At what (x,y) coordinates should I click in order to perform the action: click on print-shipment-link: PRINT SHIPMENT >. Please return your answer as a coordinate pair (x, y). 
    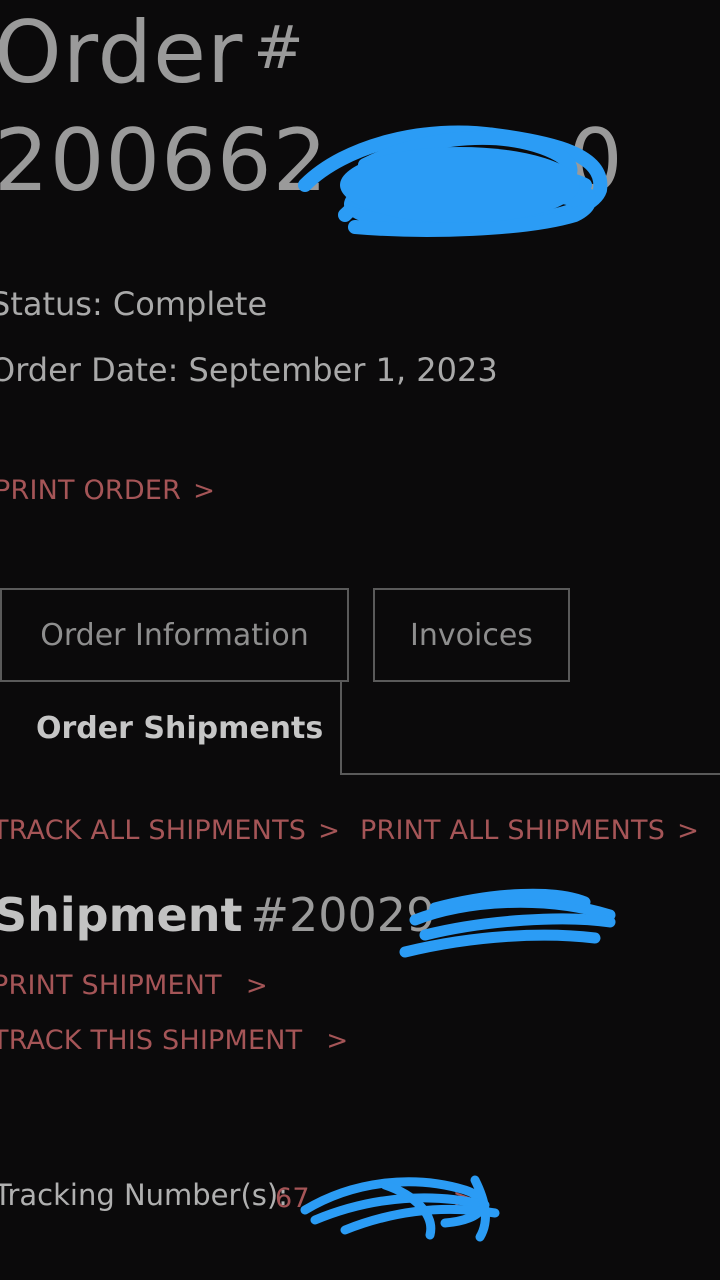
    Looking at the image, I should click on (134, 985).